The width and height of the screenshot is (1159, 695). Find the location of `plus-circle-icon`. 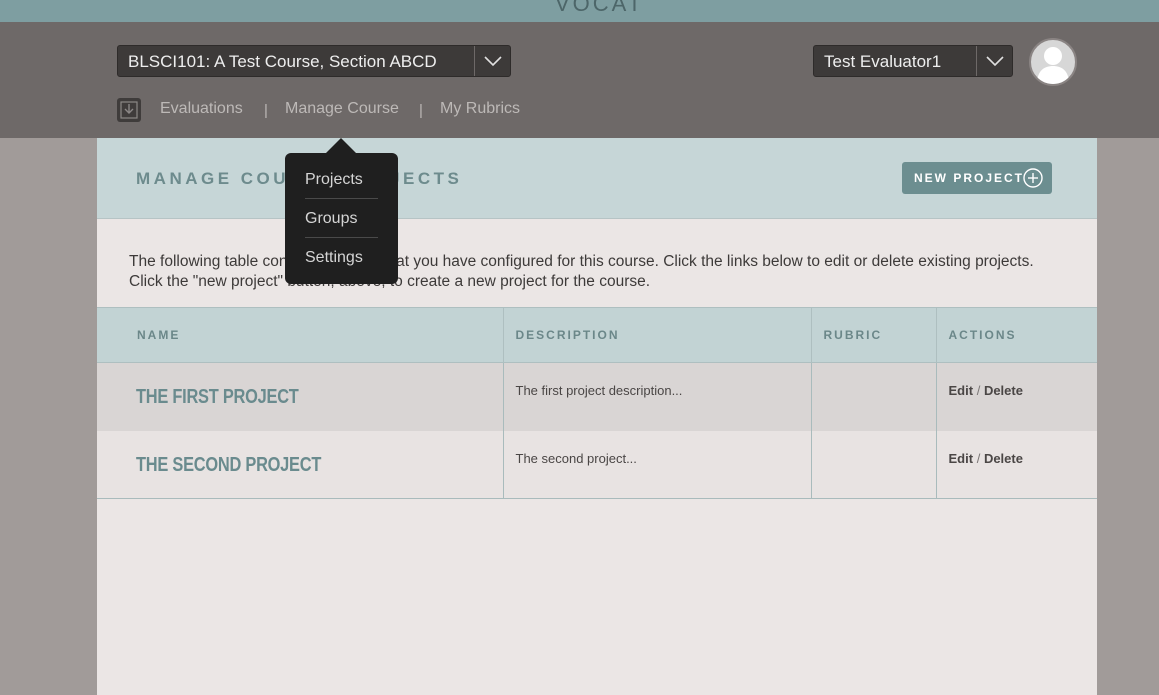

plus-circle-icon is located at coordinates (1033, 179).